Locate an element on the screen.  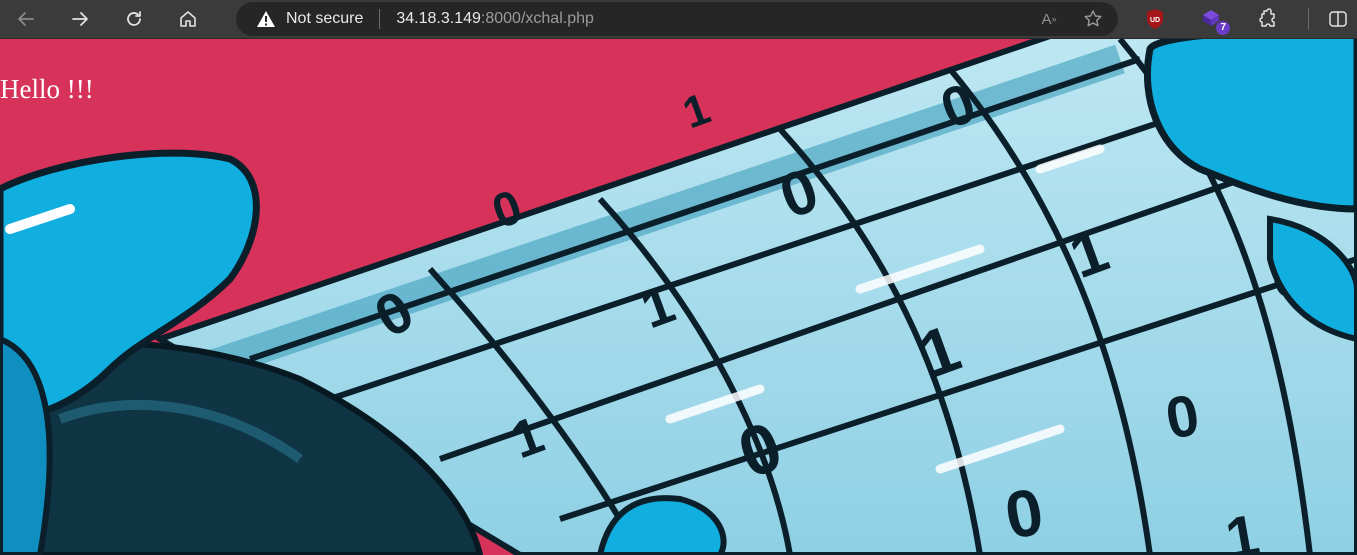
extension-badge: 7 is located at coordinates (1223, 28).